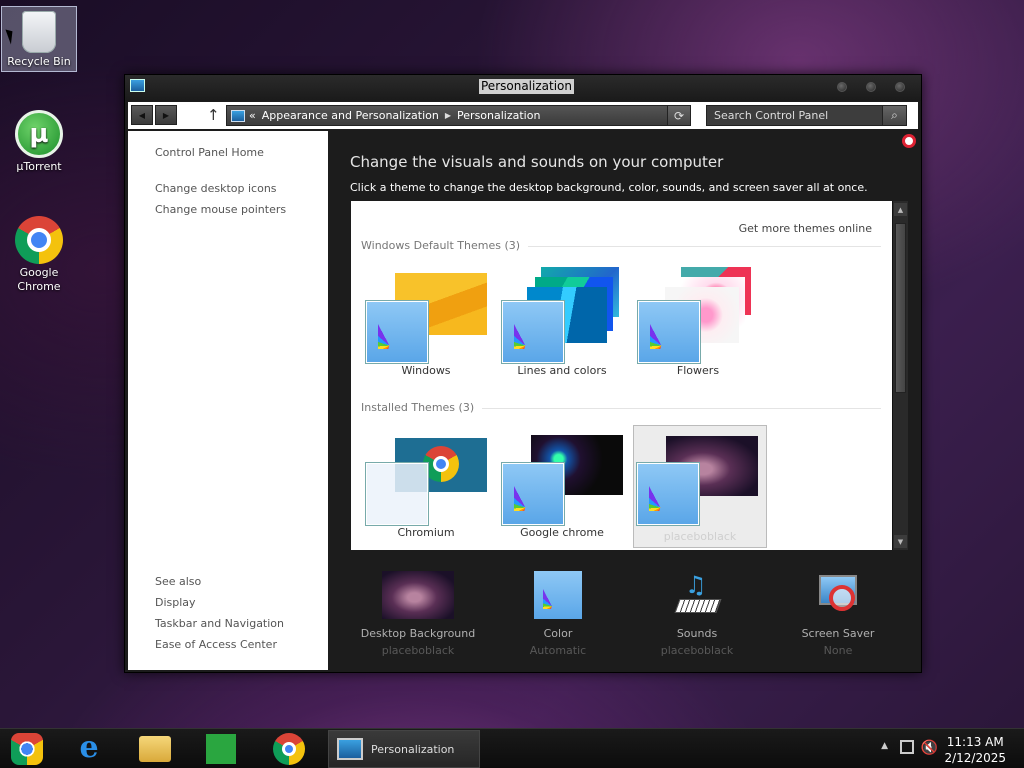  I want to click on recycle-bin-icon, so click(39, 32).